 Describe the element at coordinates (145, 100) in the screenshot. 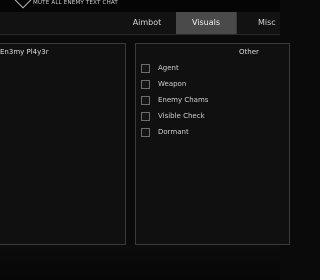

I see `enemy-chams-checkbox` at that location.